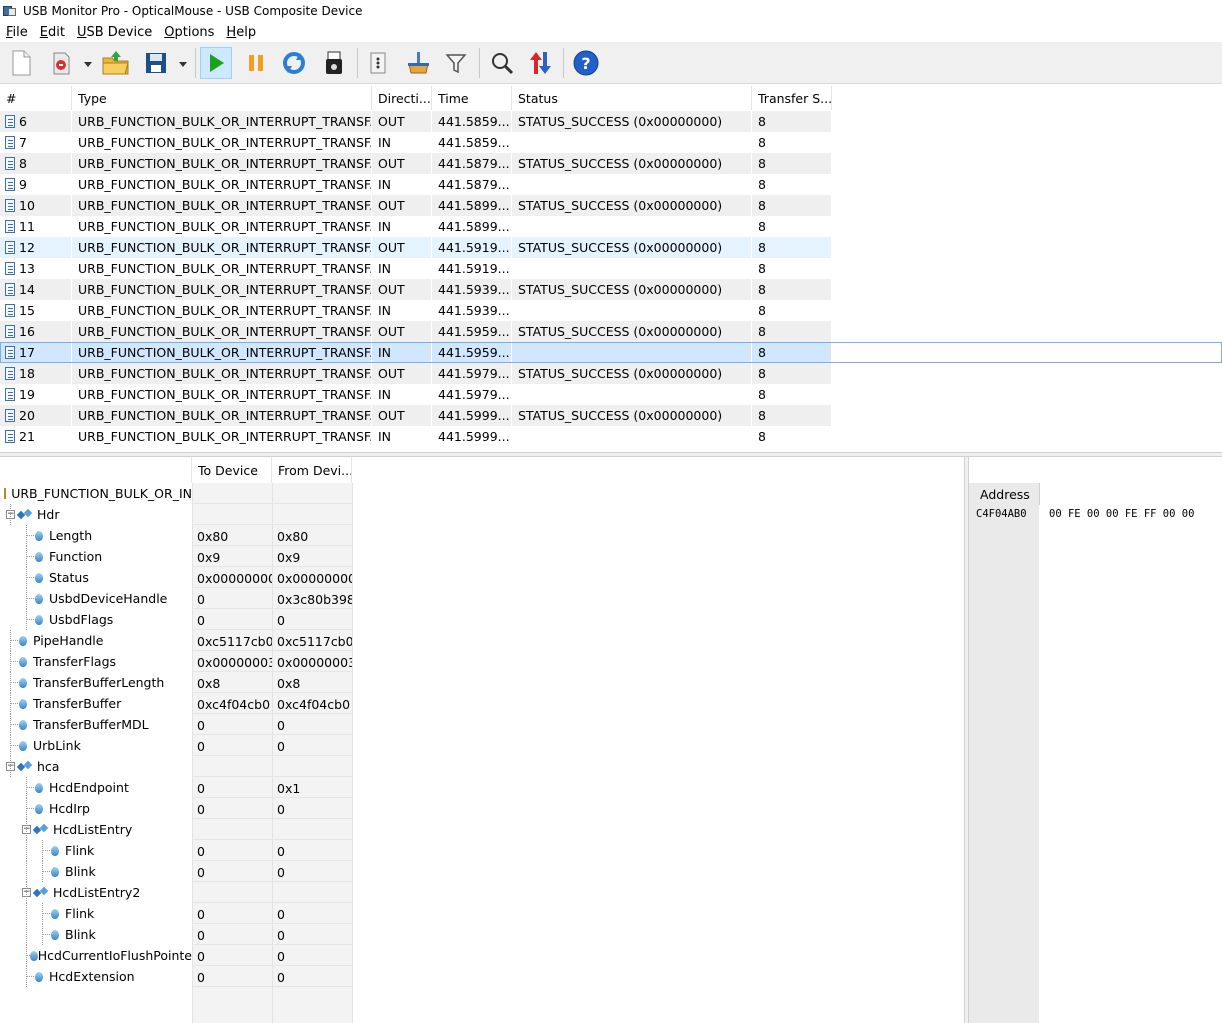 This screenshot has height=1023, width=1222. I want to click on new-session-dropdown, so click(88, 64).